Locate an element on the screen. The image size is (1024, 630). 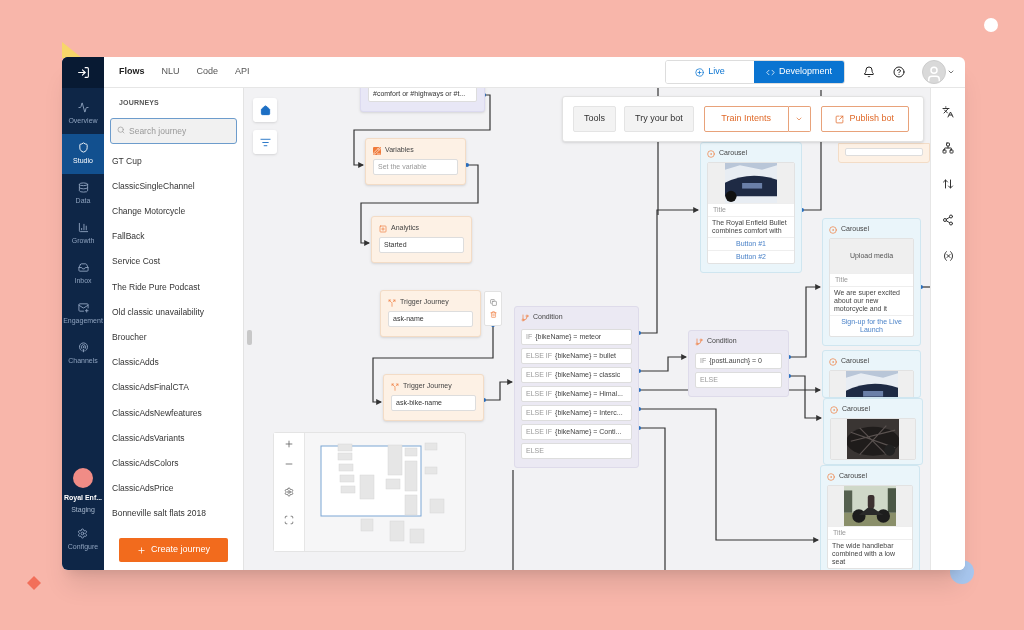
journey-item: Broucher is located at coordinates (173, 337).